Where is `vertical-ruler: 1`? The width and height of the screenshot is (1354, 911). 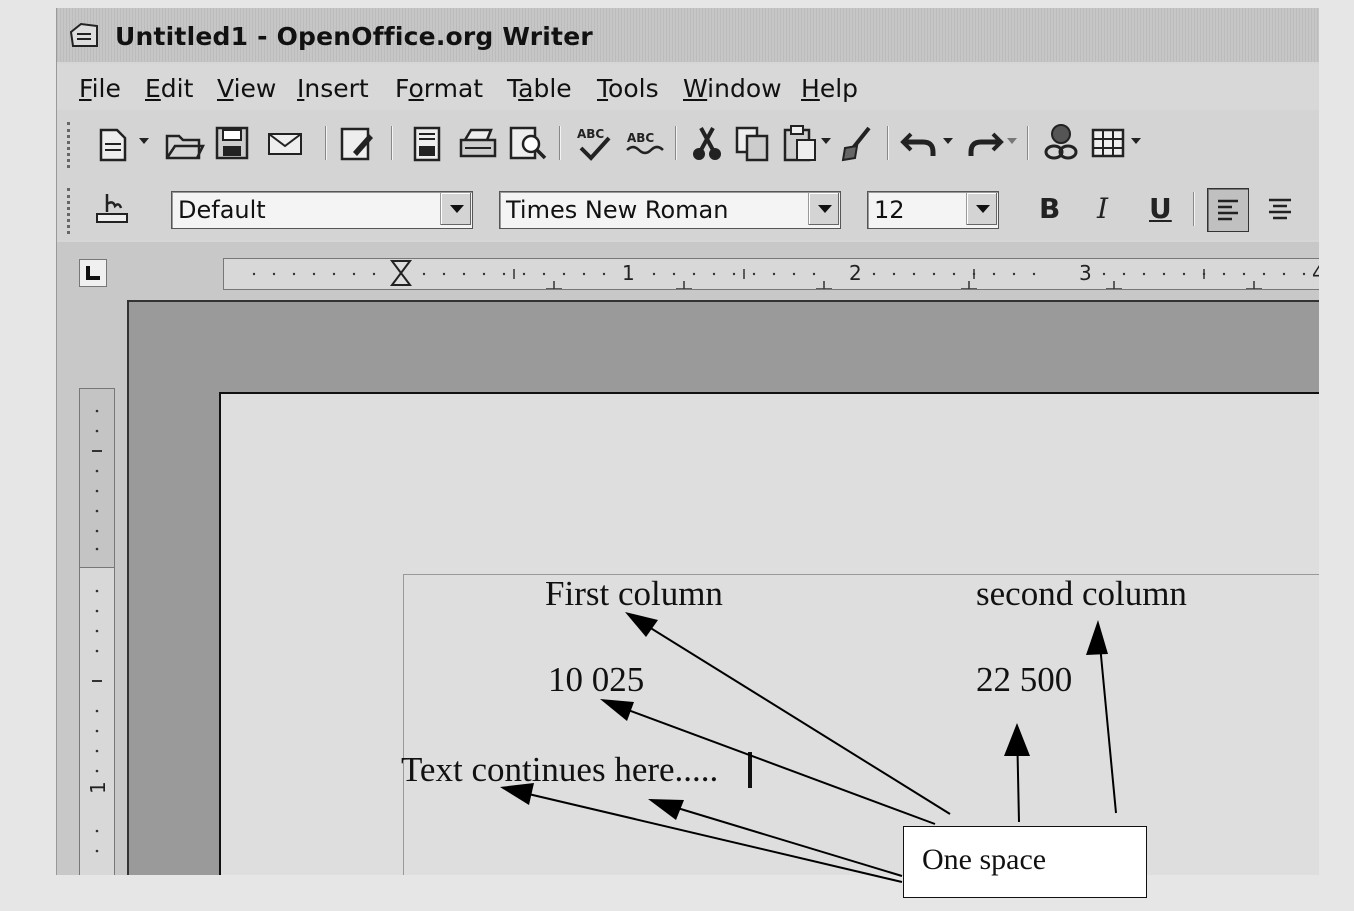 vertical-ruler: 1 is located at coordinates (97, 631).